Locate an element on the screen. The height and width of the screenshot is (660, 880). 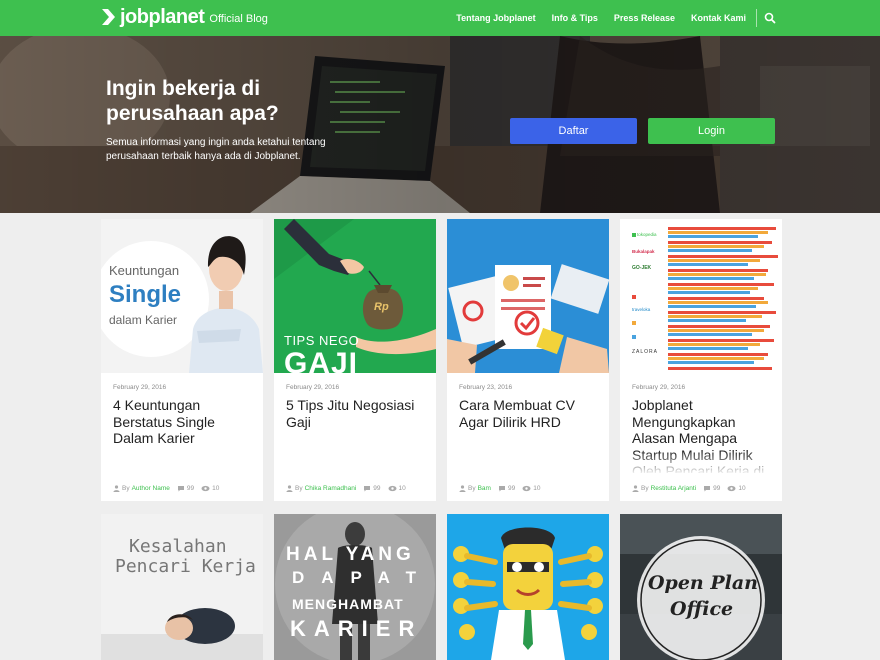
author-link: Restituta Arjanti is located at coordinates (674, 488).